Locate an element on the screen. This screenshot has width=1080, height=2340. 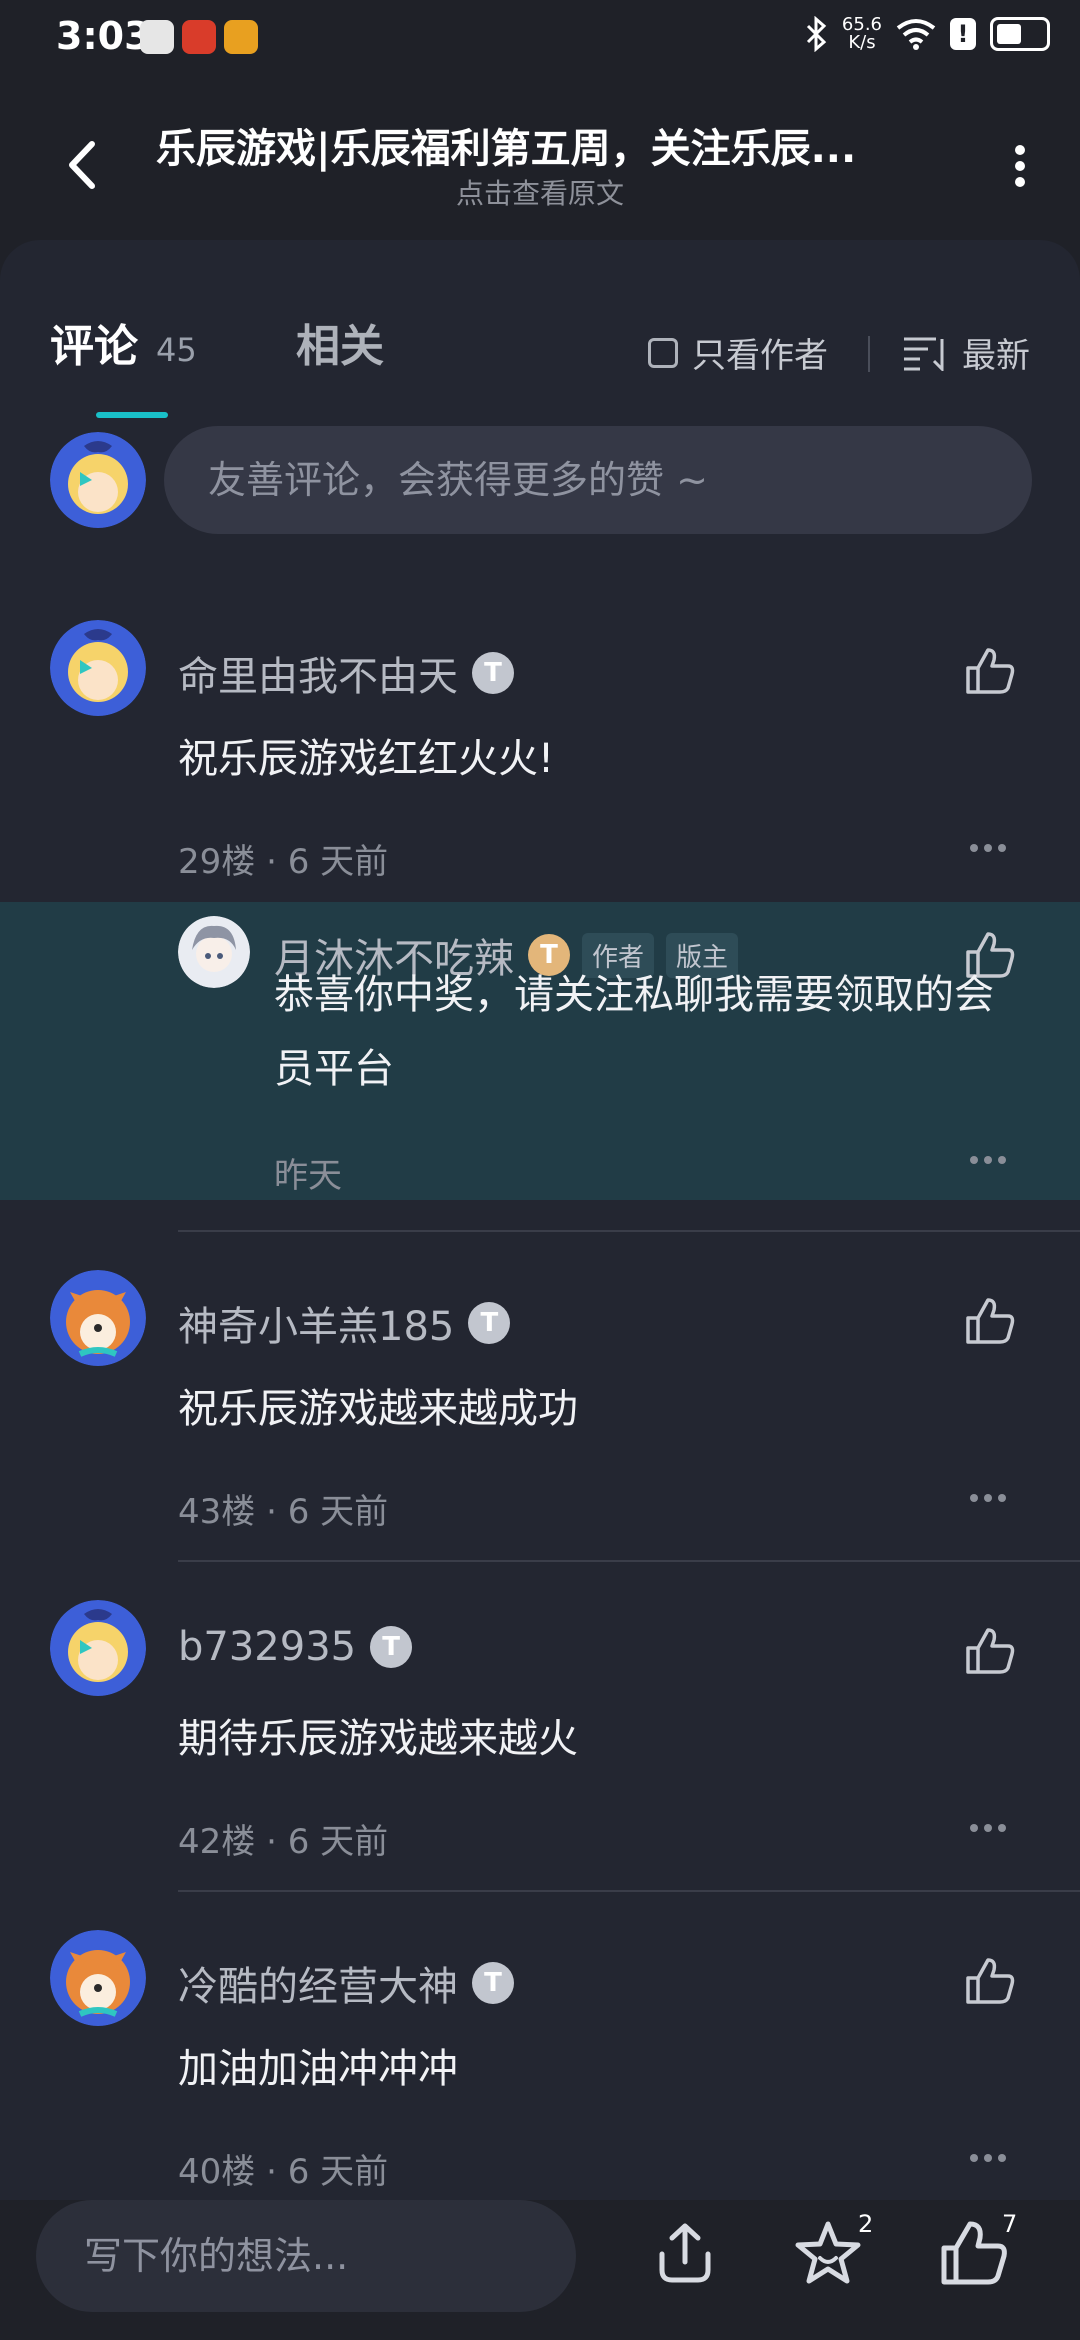
star-icon is located at coordinates (828, 2253).